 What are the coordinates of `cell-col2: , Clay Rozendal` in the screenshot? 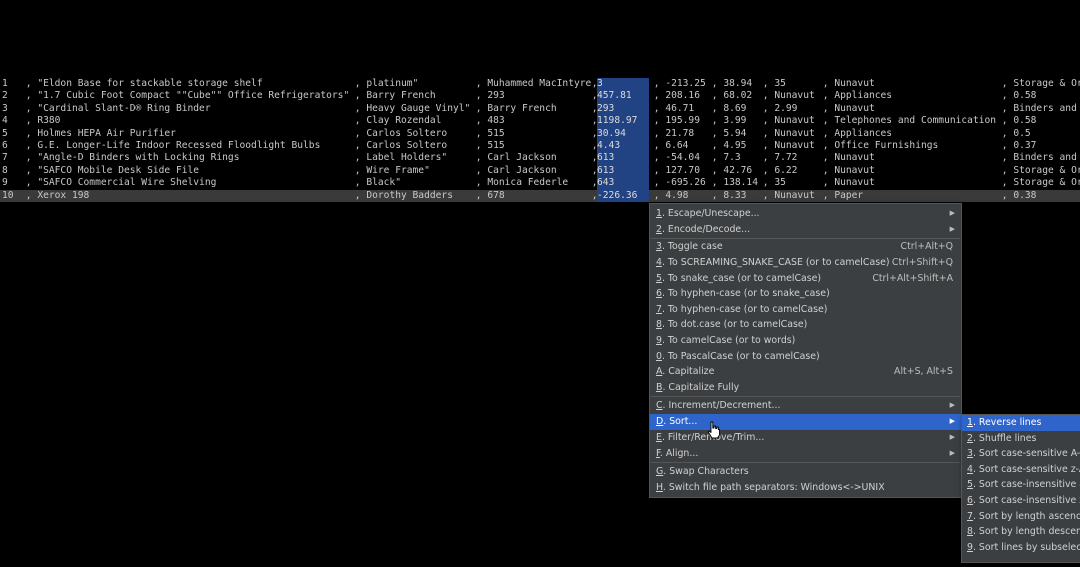 It's located at (395, 121).